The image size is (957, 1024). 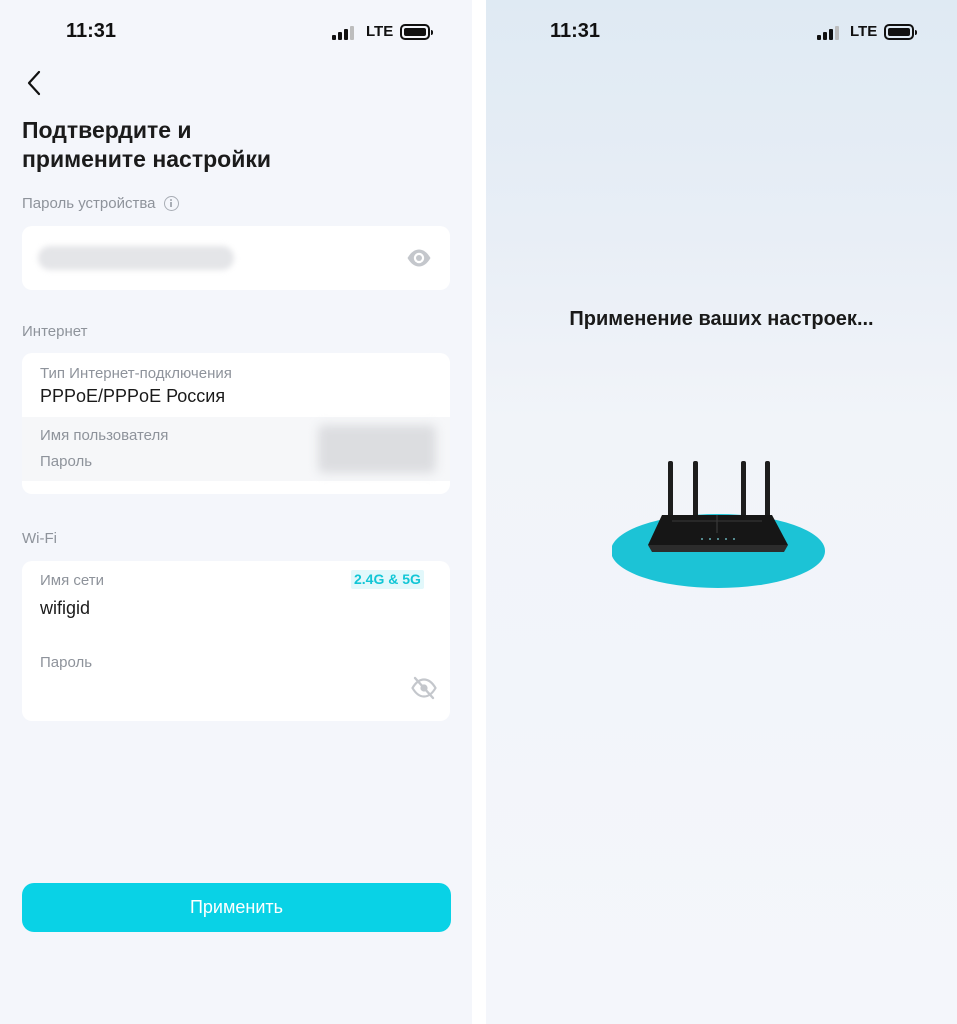 I want to click on wifi-section-label: Wi-Fi, so click(x=39, y=538).